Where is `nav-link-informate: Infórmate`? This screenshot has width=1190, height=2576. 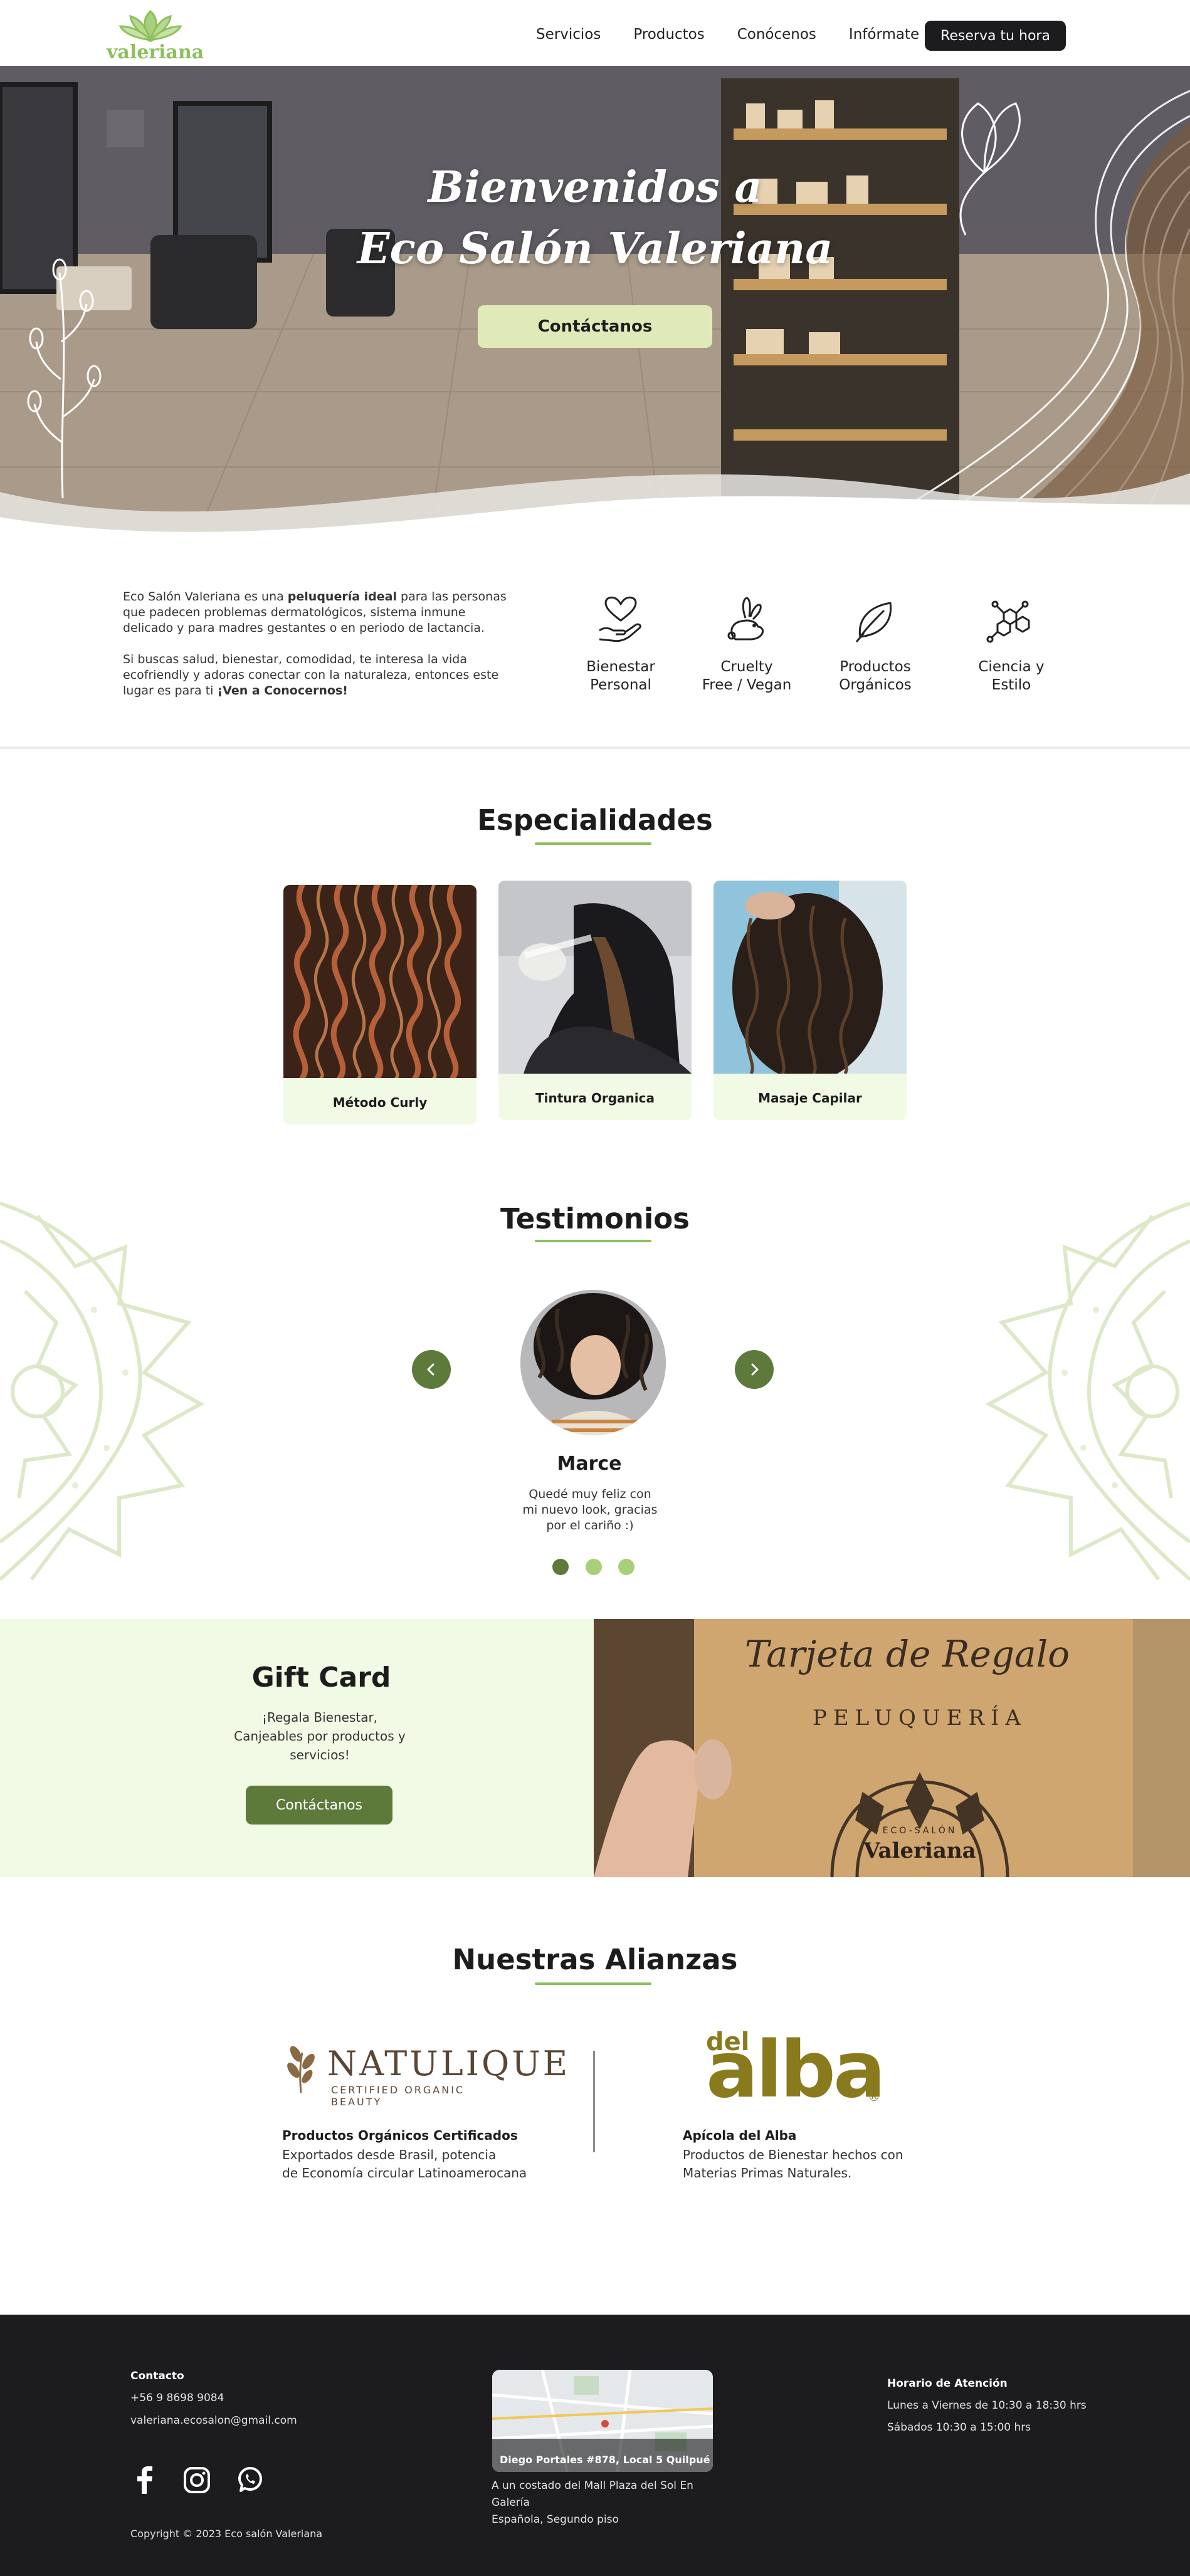
nav-link-informate: Infórmate is located at coordinates (884, 34).